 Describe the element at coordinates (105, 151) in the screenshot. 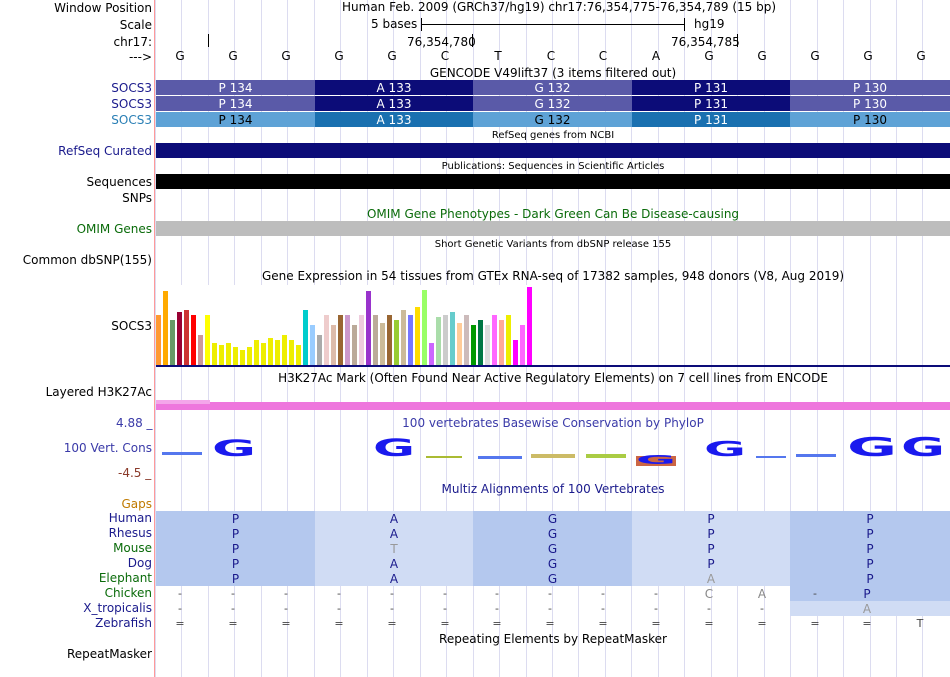

I see `refseq-label: RefSeq Curated` at that location.